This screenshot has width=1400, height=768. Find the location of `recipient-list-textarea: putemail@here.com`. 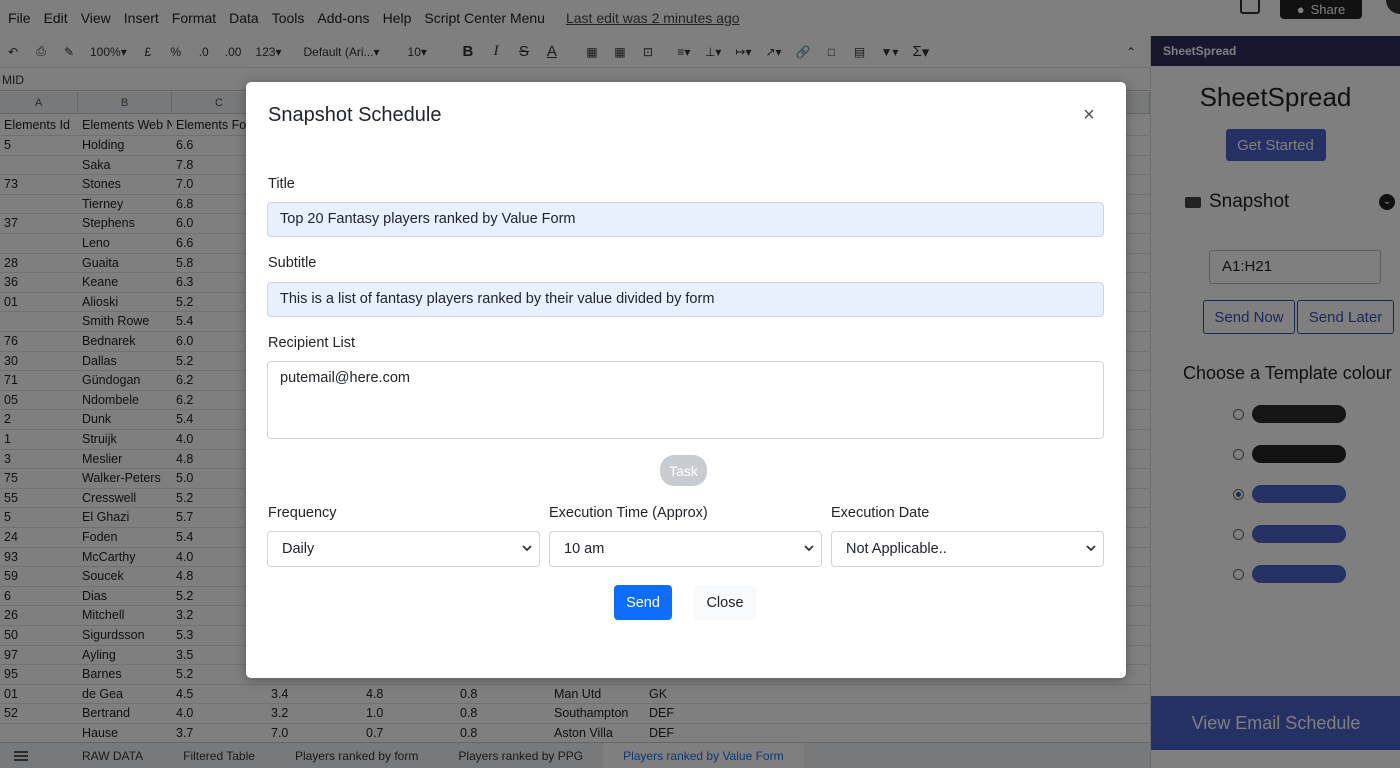

recipient-list-textarea: putemail@here.com is located at coordinates (685, 400).